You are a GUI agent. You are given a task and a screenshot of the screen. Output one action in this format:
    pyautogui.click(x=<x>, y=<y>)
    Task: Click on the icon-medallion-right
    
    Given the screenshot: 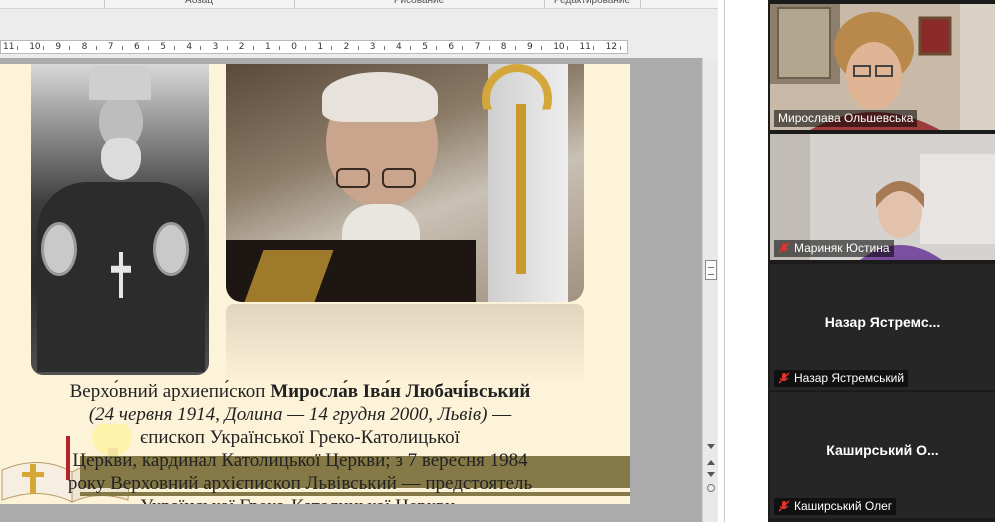 What is the action you would take?
    pyautogui.click(x=171, y=249)
    